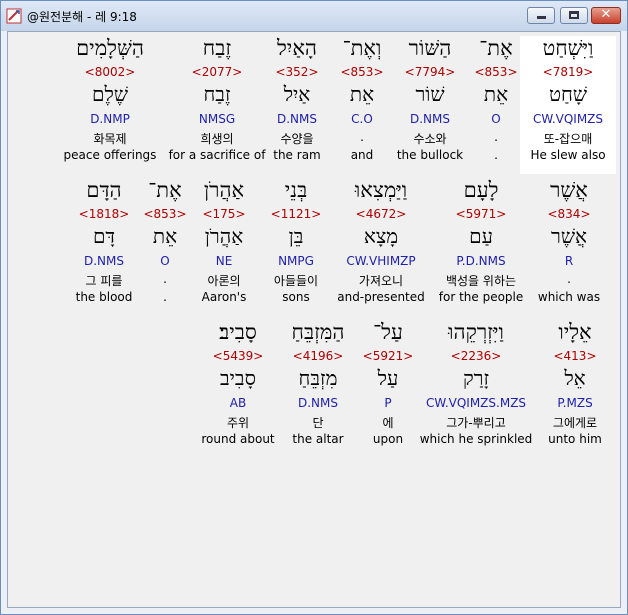  What do you see at coordinates (238, 332) in the screenshot?
I see `hebrew-word: סָבִיב׃` at bounding box center [238, 332].